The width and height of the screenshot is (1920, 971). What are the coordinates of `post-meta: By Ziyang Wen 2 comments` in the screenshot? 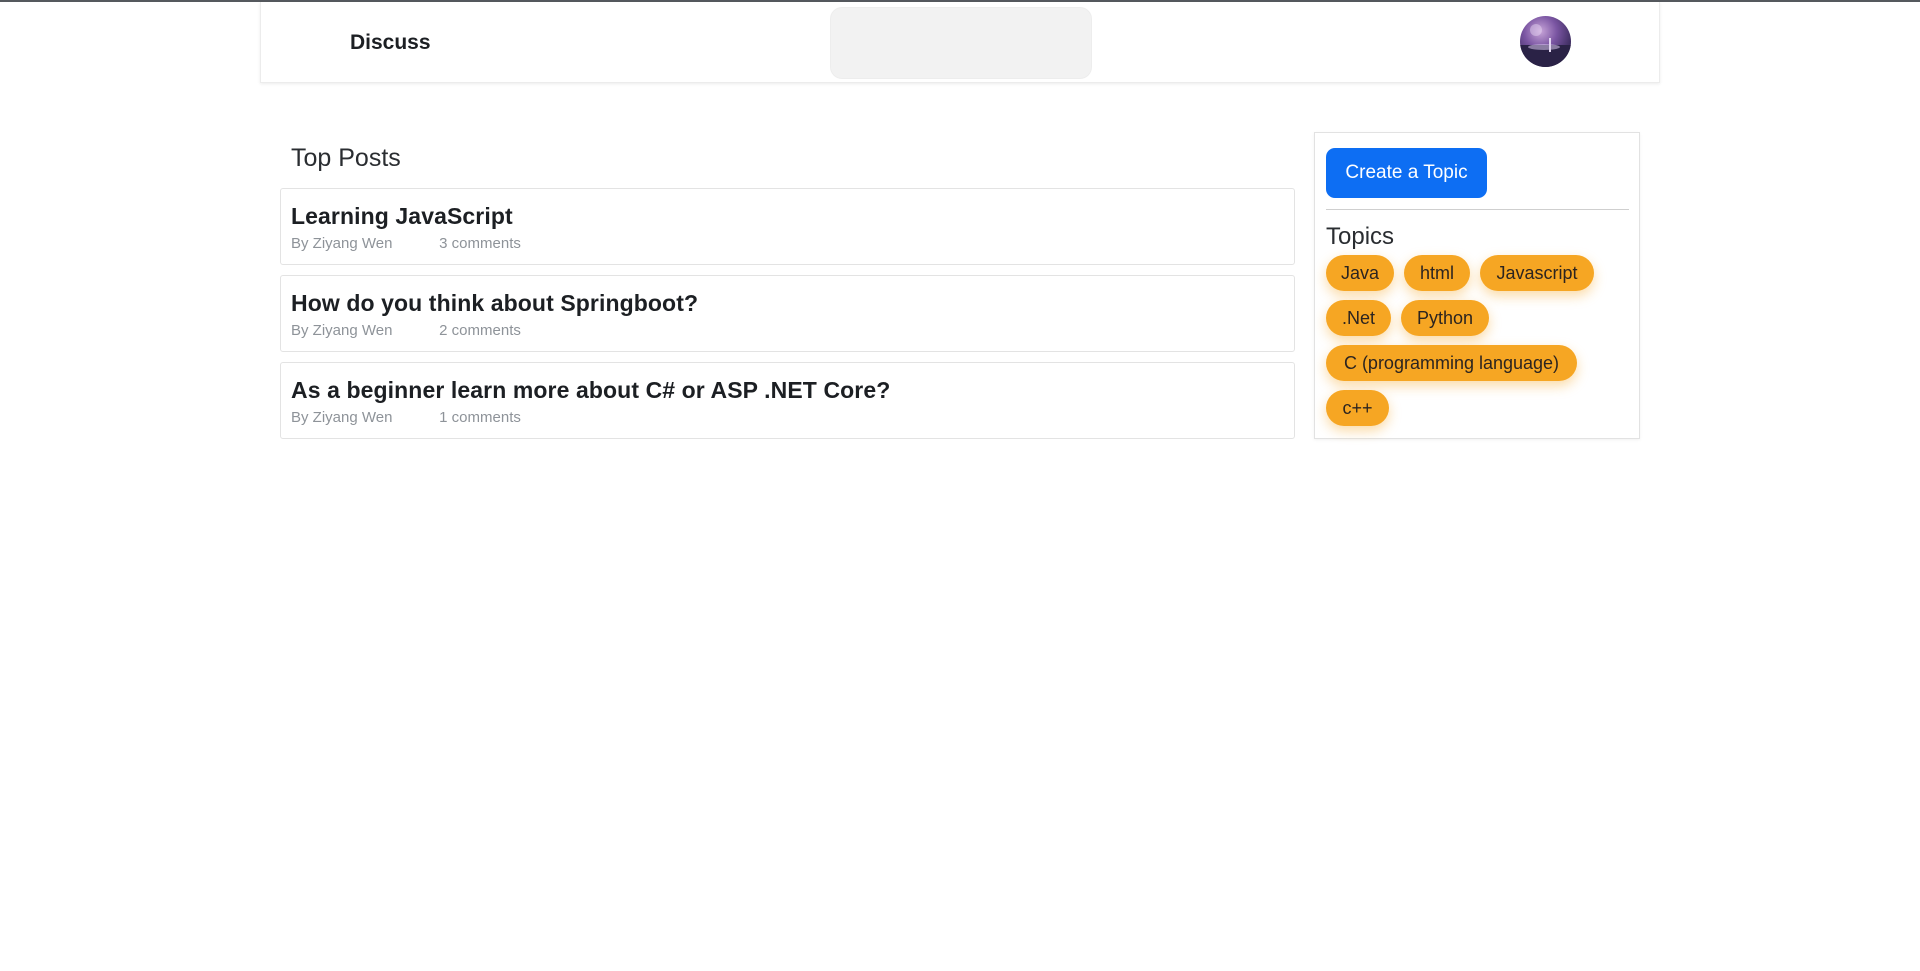 It's located at (406, 330).